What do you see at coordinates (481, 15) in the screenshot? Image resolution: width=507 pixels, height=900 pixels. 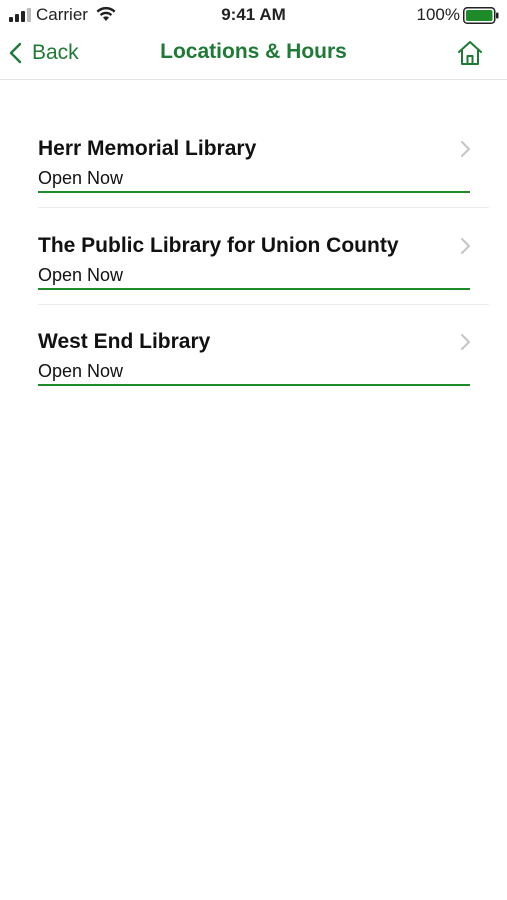 I see `battery-icon` at bounding box center [481, 15].